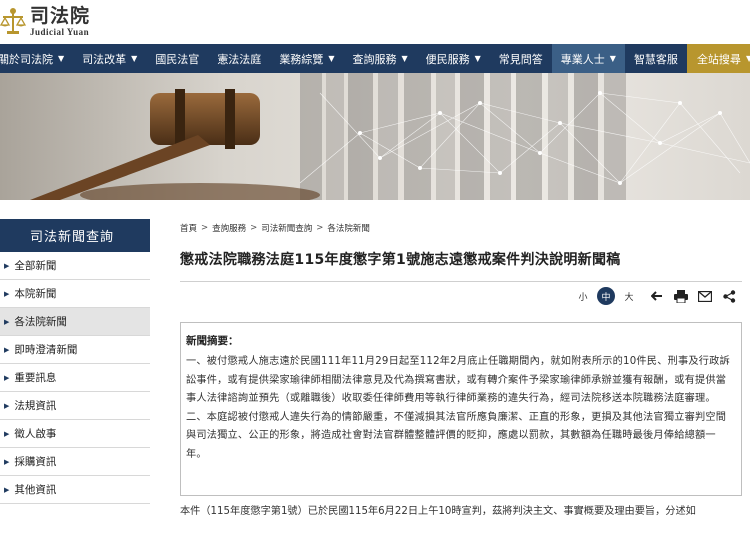 Image resolution: width=750 pixels, height=536 pixels. Describe the element at coordinates (375, 22) in the screenshot. I see `site-header: 司法院 Judicial Yuan` at that location.